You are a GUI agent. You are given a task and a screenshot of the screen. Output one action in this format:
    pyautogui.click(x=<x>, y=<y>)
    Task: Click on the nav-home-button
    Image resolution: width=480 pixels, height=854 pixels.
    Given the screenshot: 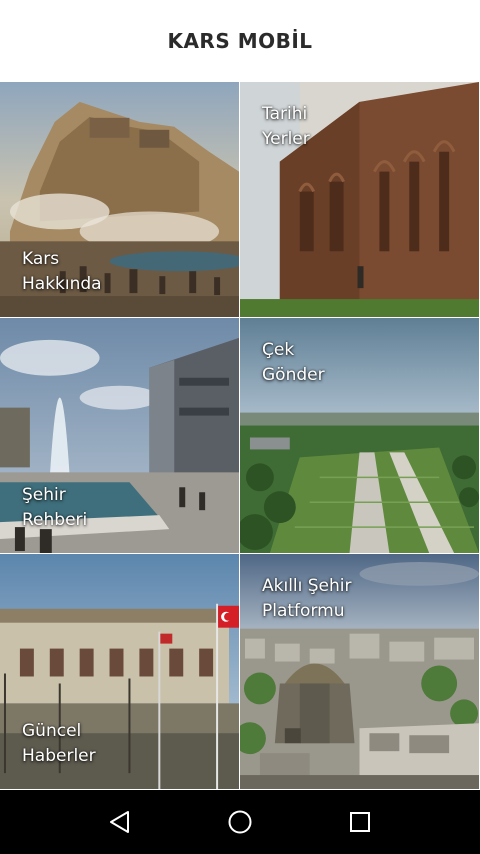 What is the action you would take?
    pyautogui.click(x=240, y=822)
    